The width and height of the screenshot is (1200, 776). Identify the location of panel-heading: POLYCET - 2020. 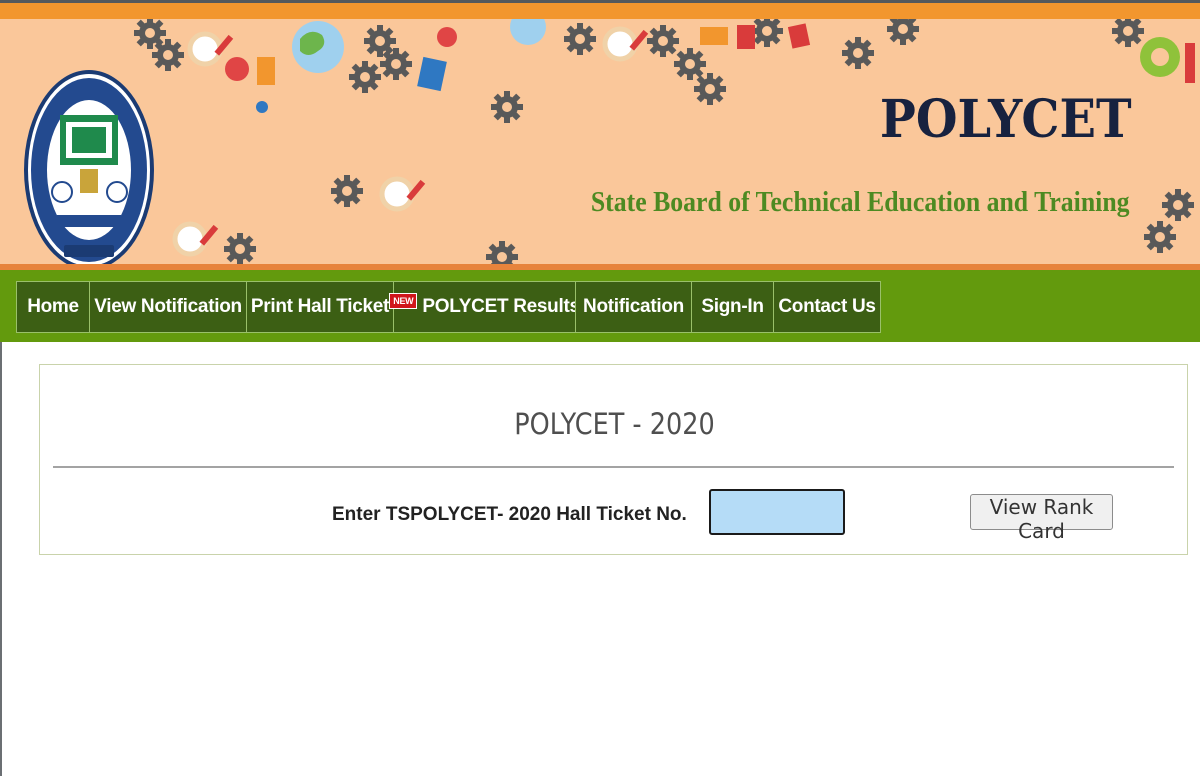
(614, 424).